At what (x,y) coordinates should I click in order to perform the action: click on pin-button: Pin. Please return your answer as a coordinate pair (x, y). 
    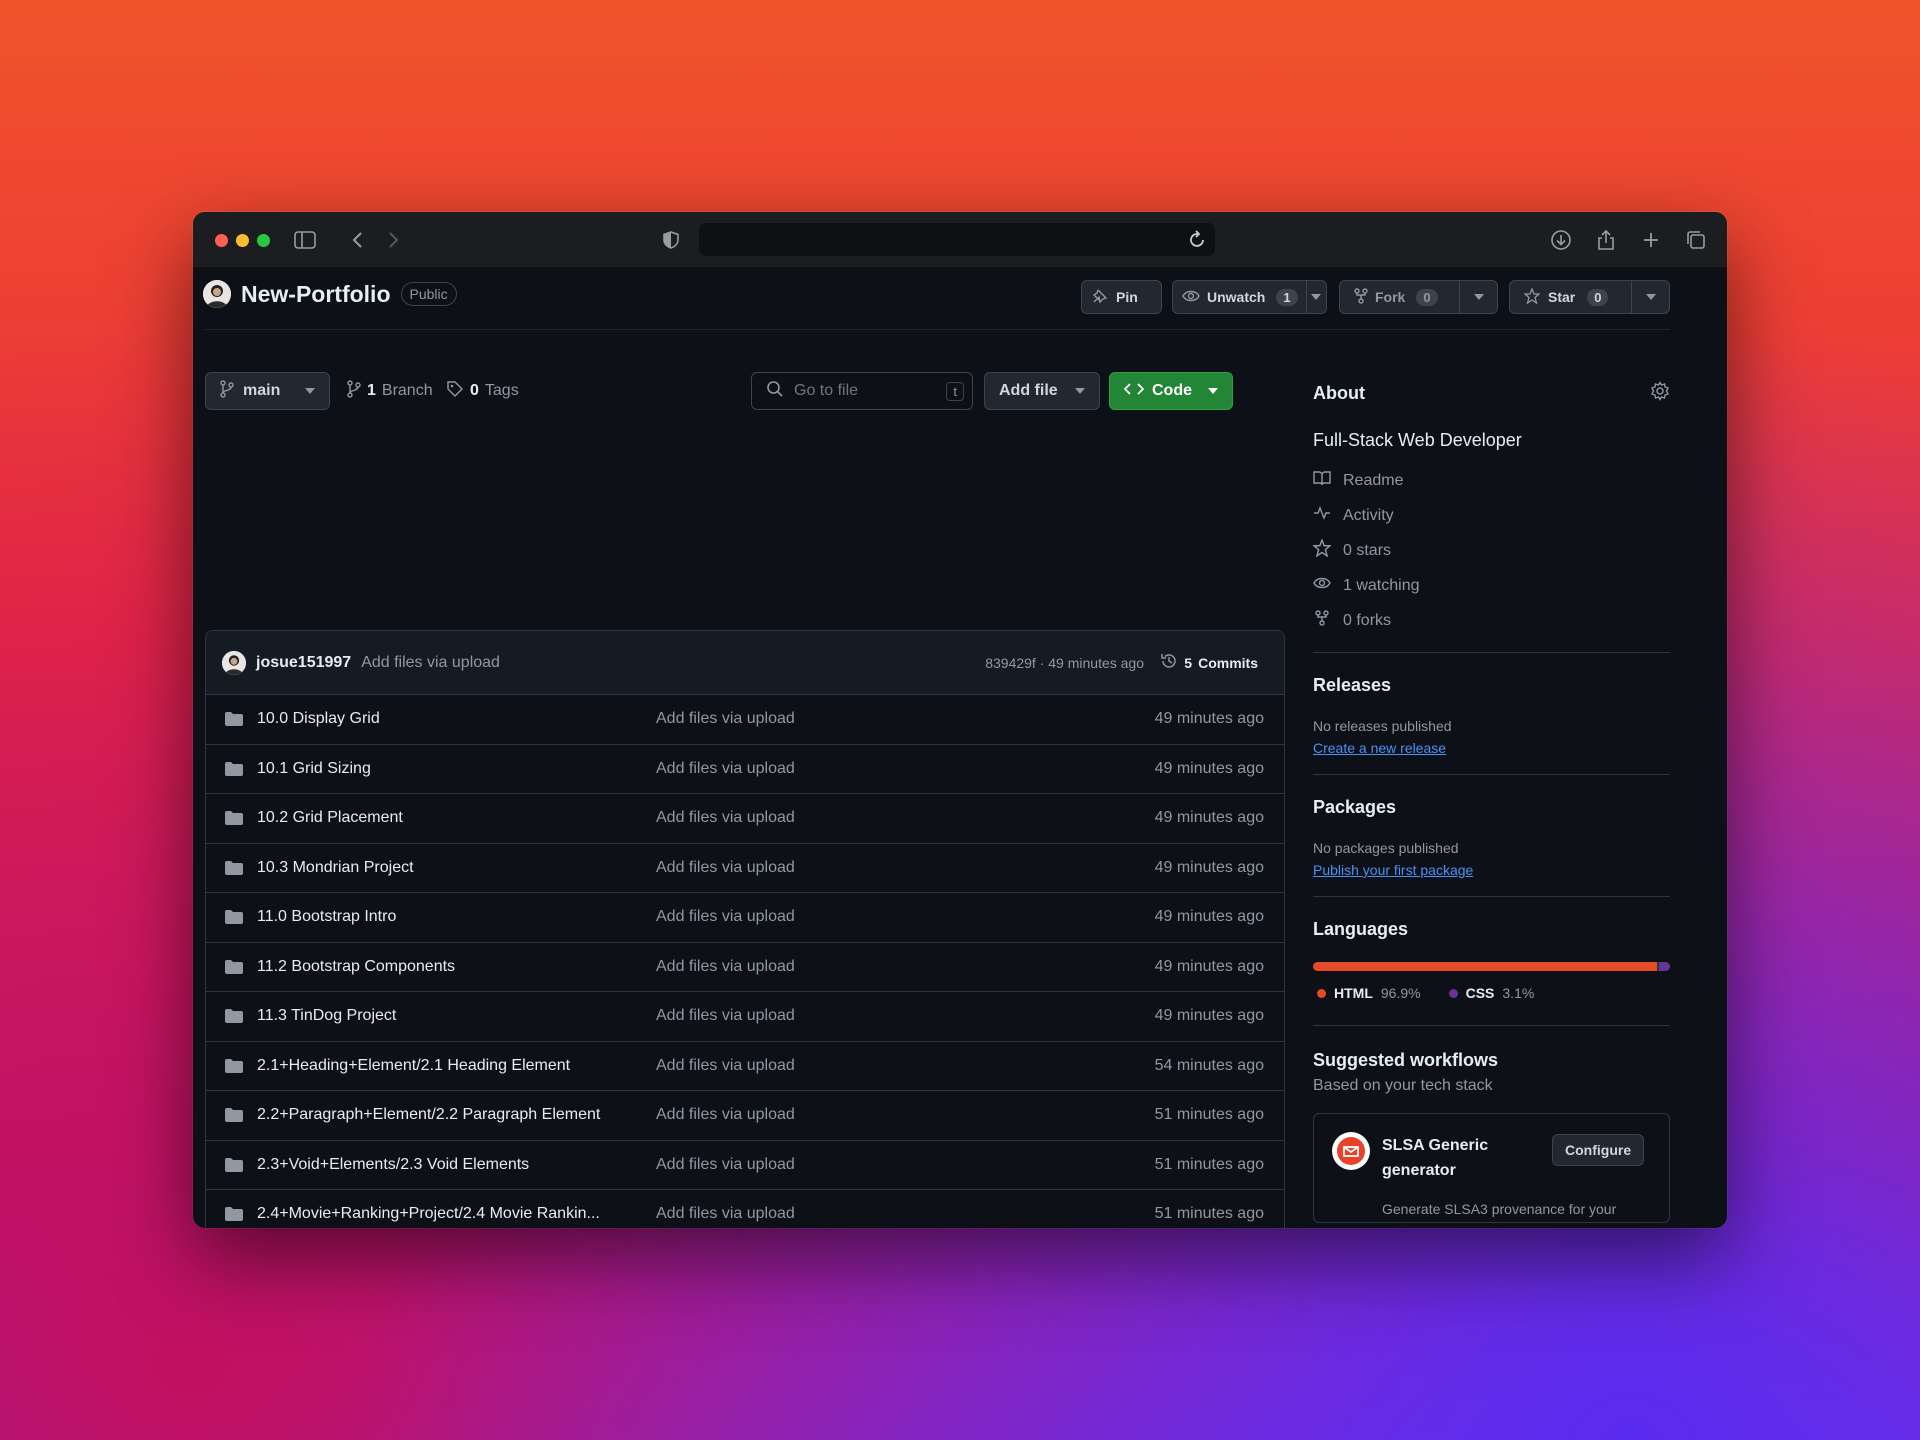
    Looking at the image, I should click on (1121, 297).